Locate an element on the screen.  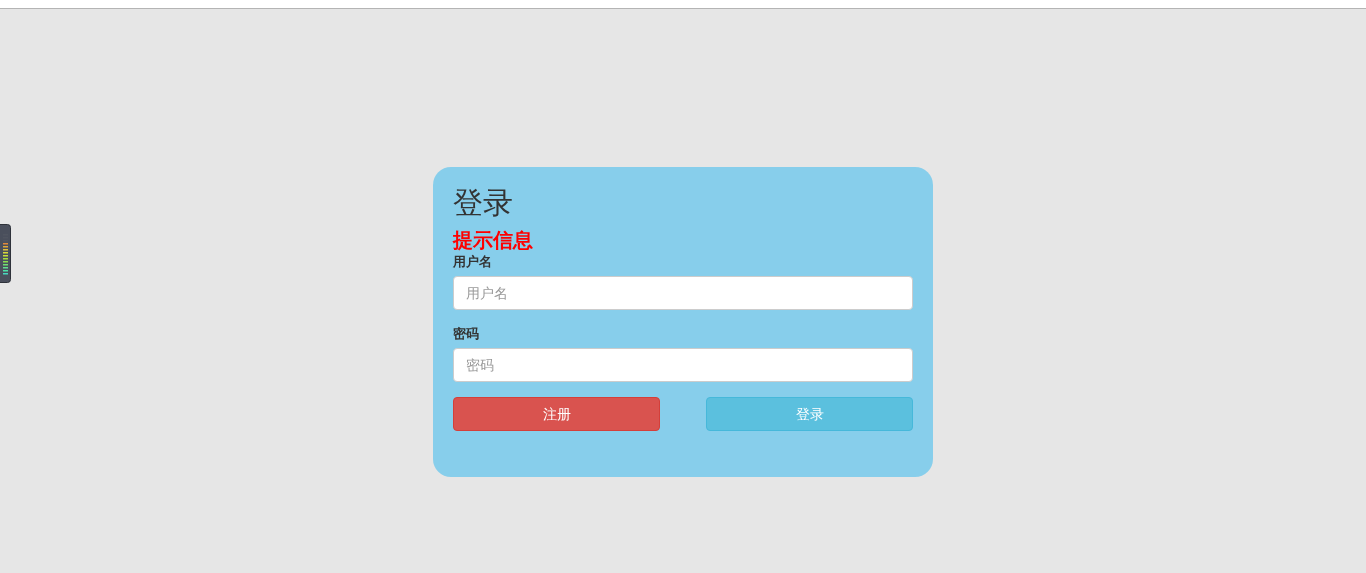
input-field: 密码 is located at coordinates (683, 365).